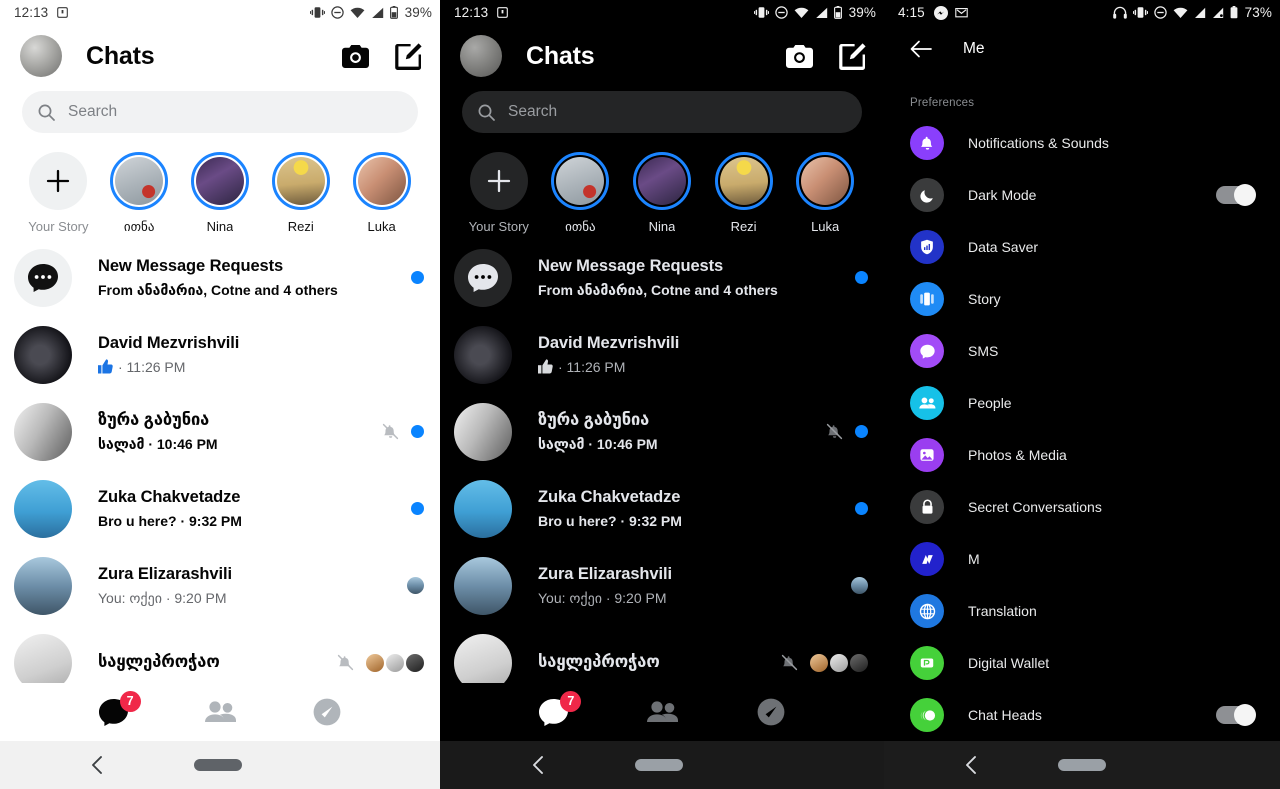 This screenshot has height=789, width=1280. What do you see at coordinates (1082, 247) in the screenshot?
I see `setting-data-saver: Data Saver` at bounding box center [1082, 247].